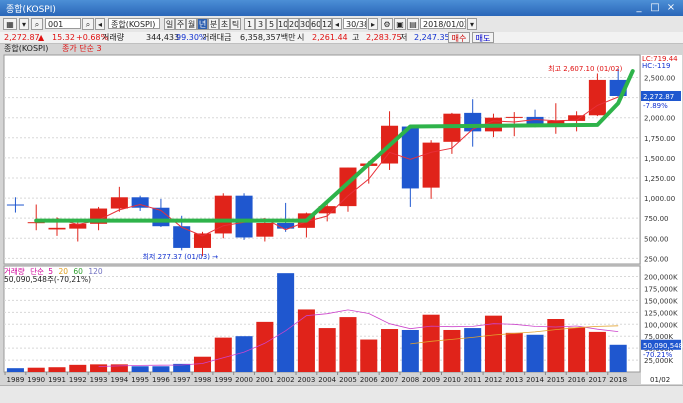 Image resolution: width=683 pixels, height=403 pixels. I want to click on date-picker-icon: ▾, so click(472, 24).